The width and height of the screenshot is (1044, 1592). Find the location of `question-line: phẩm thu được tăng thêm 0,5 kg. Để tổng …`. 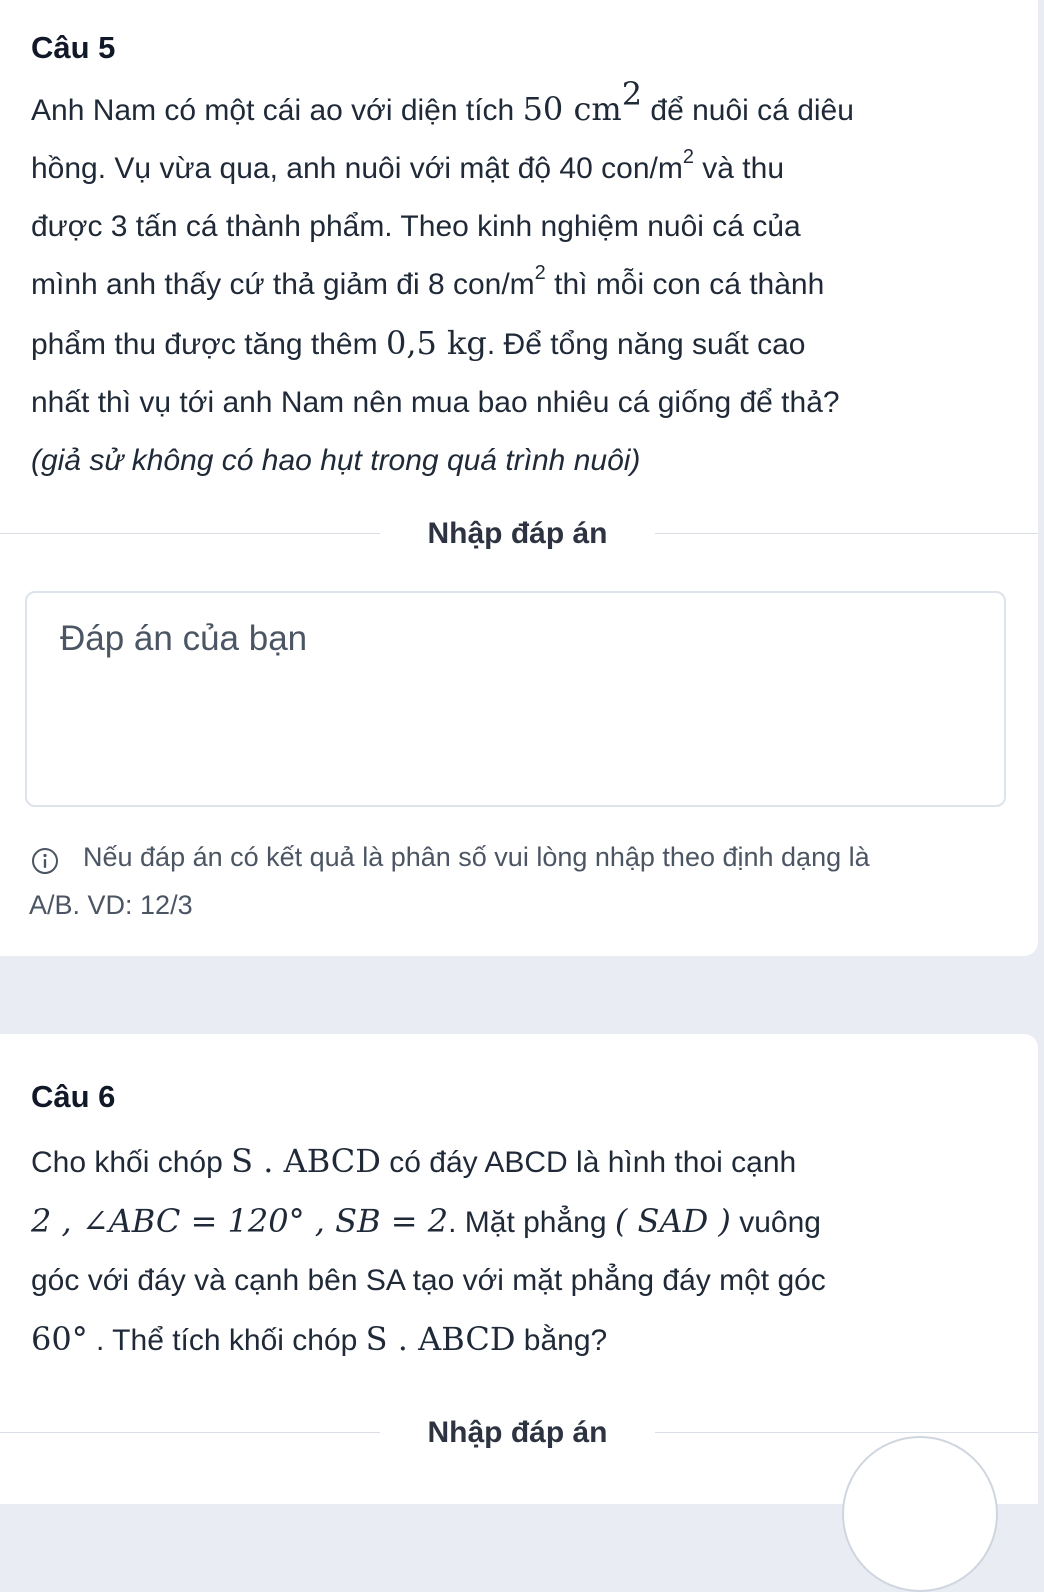

question-line: phẩm thu được tăng thêm 0,5 kg. Để tổng … is located at coordinates (418, 343).